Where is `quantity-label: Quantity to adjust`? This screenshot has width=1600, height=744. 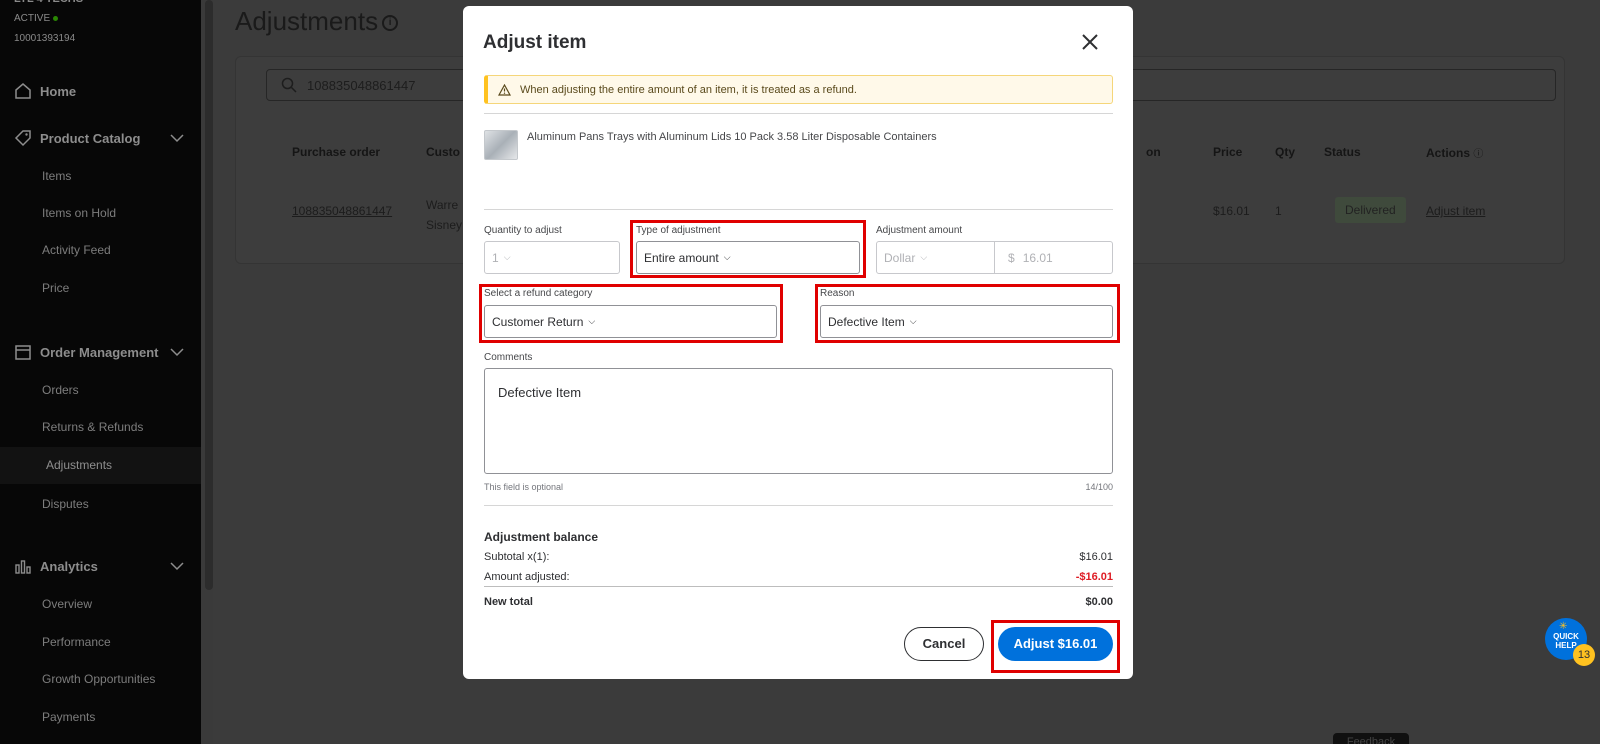
quantity-label: Quantity to adjust is located at coordinates (523, 230).